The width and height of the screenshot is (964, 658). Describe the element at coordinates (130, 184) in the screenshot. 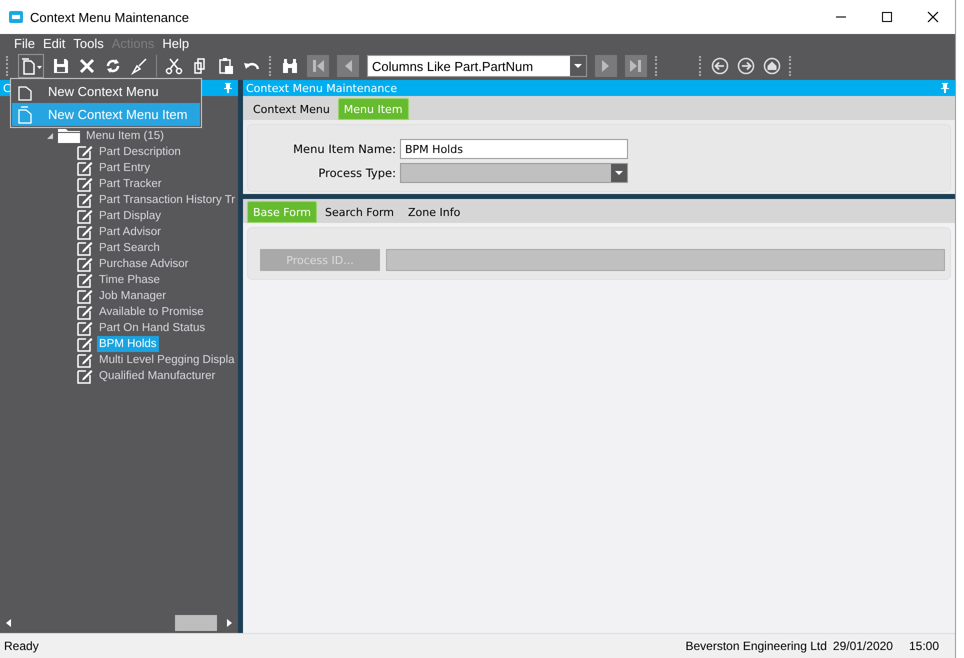

I see `tree-item: Part Tracker` at that location.